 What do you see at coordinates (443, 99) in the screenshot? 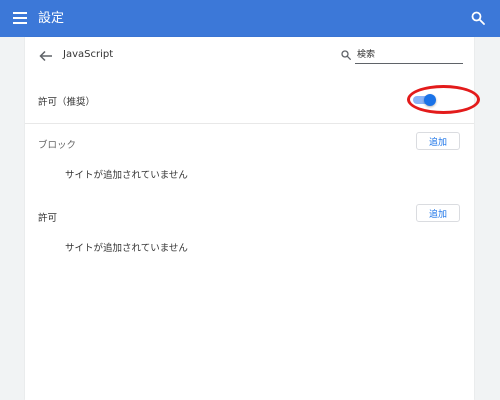
I see `highlight-ring` at bounding box center [443, 99].